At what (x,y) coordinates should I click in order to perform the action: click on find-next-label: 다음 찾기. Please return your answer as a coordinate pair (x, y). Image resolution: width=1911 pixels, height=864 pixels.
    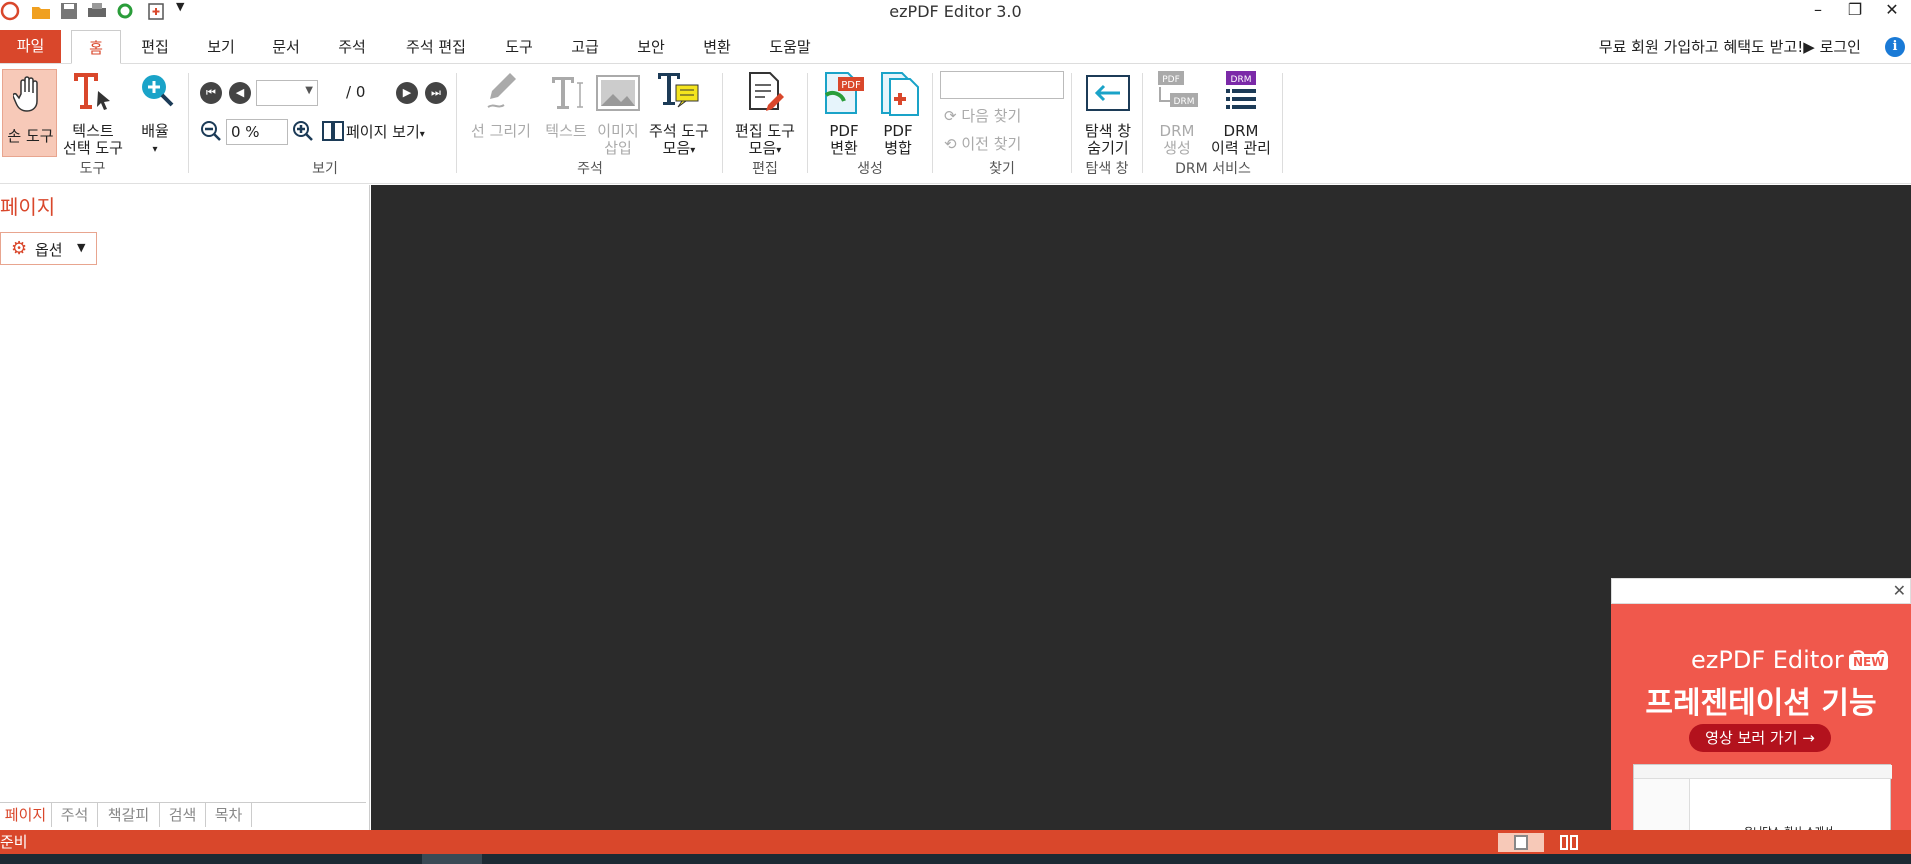
    Looking at the image, I should click on (991, 116).